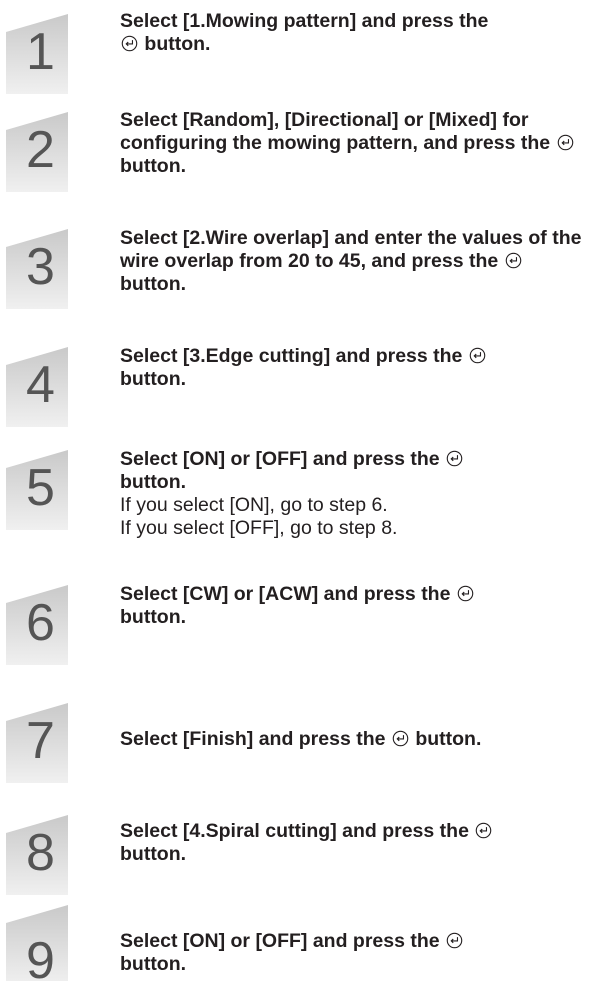 This screenshot has width=600, height=981. What do you see at coordinates (253, 739) in the screenshot?
I see `instruction-text: Select [Finish] and press the` at bounding box center [253, 739].